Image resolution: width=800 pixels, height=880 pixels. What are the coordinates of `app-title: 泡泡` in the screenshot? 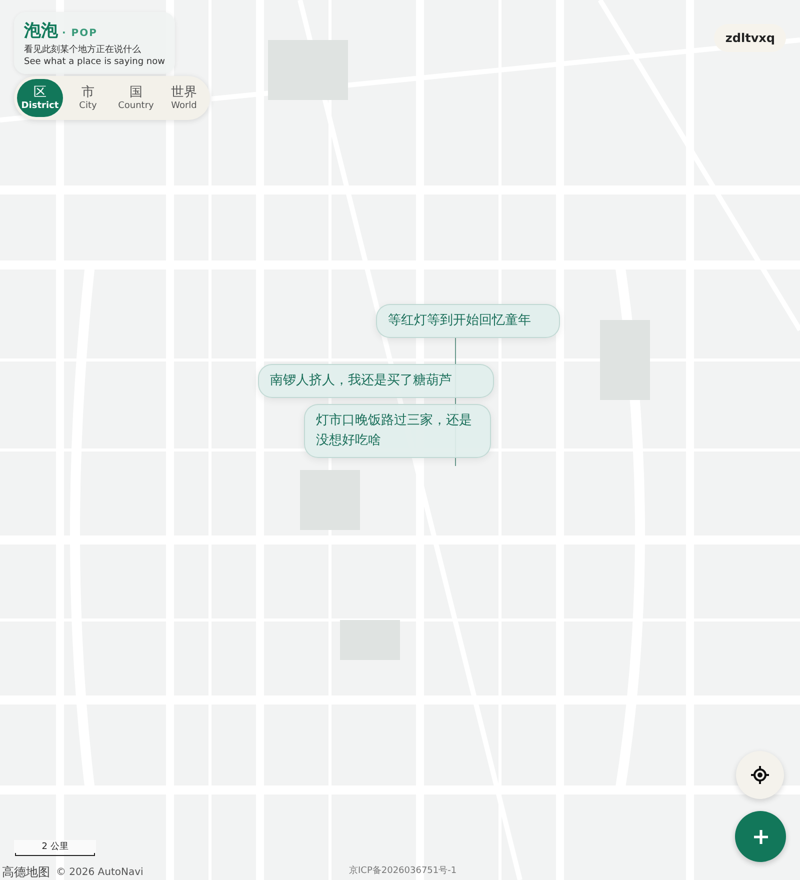 It's located at (41, 31).